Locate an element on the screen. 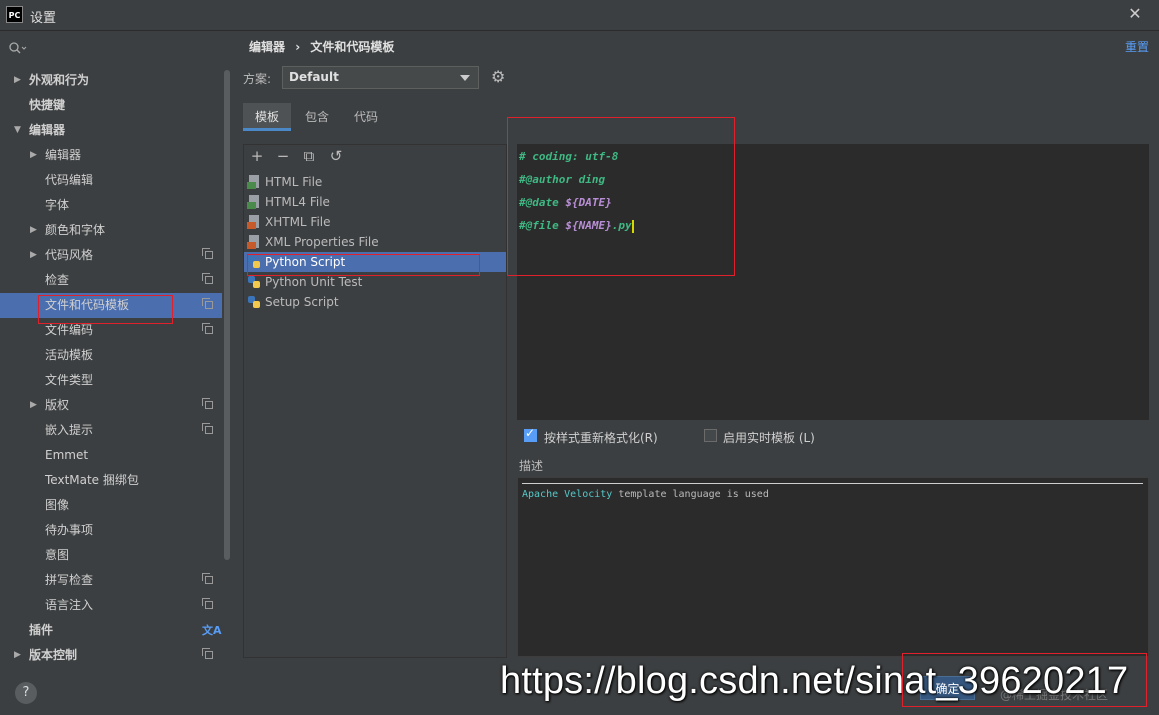 The width and height of the screenshot is (1159, 715). gear-icon: ⚙ is located at coordinates (500, 77).